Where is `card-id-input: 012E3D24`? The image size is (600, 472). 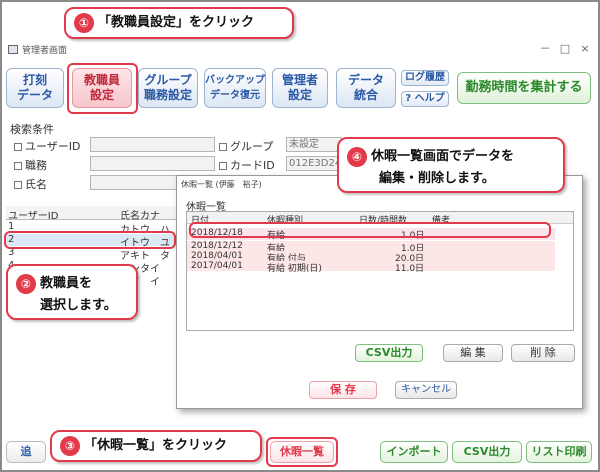
card-id-input: 012E3D24 is located at coordinates (314, 163).